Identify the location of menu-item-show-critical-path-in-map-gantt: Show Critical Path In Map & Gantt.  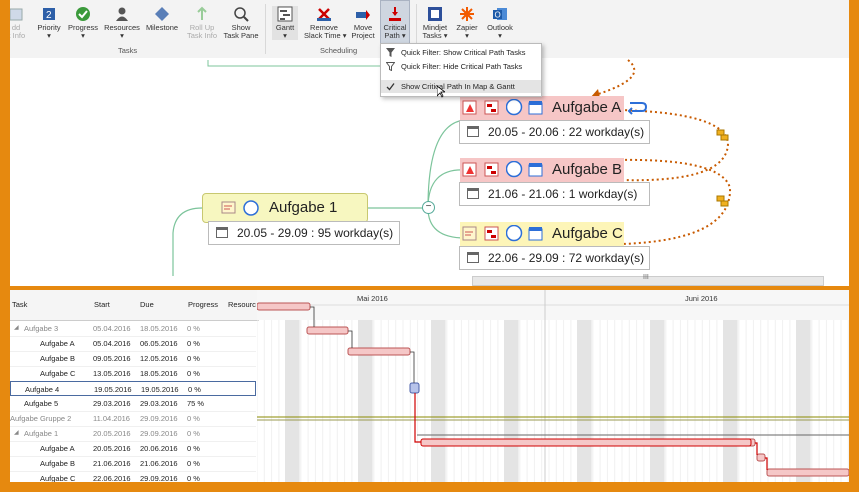
(461, 86).